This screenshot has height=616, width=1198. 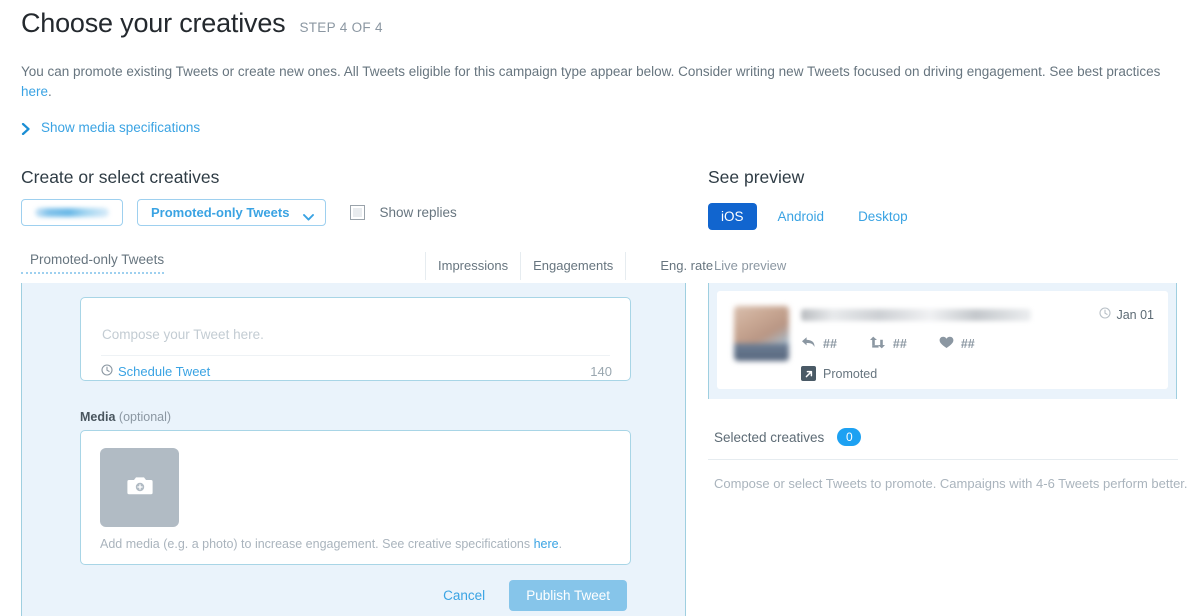 I want to click on tweet-date: Jan 01, so click(x=1126, y=314).